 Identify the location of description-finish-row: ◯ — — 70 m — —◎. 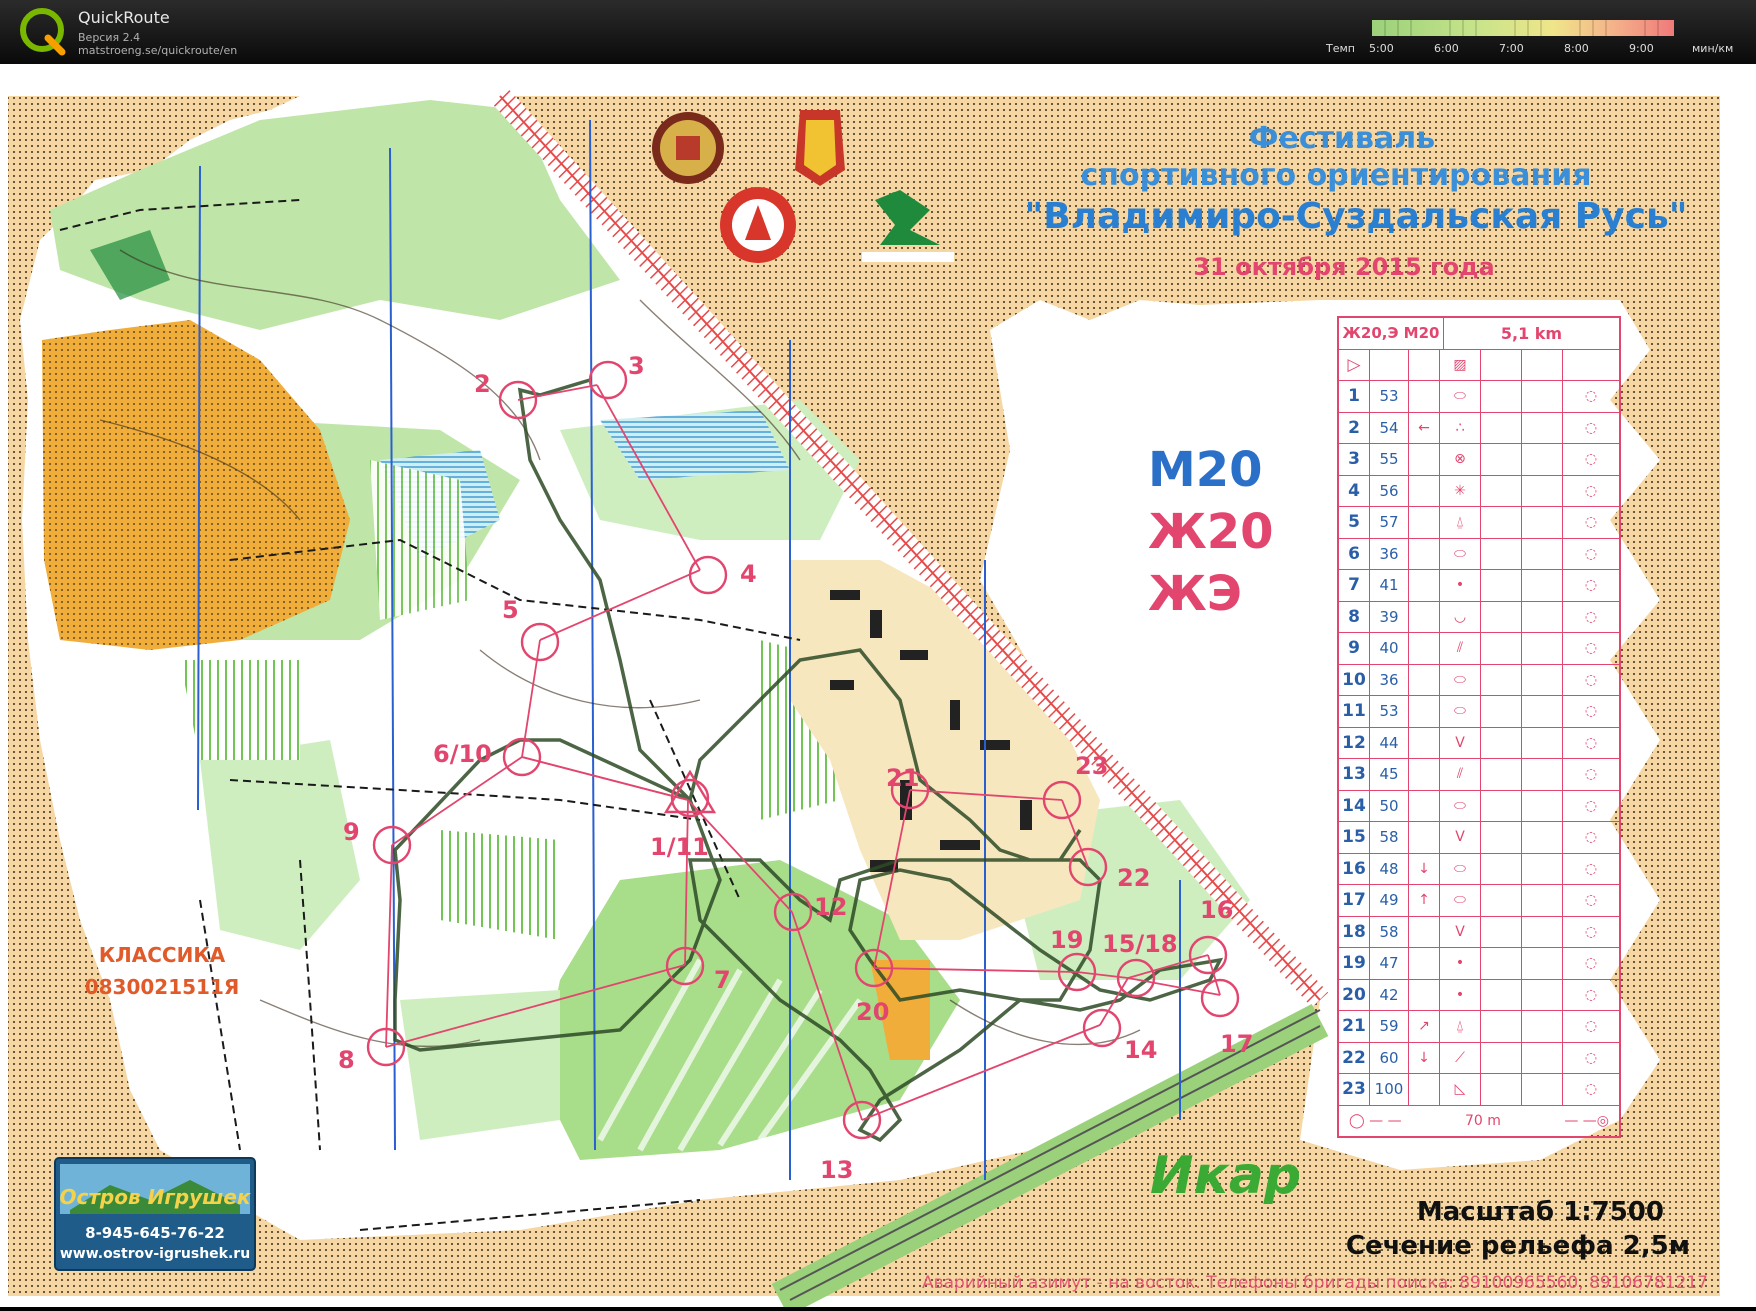
(1479, 1121).